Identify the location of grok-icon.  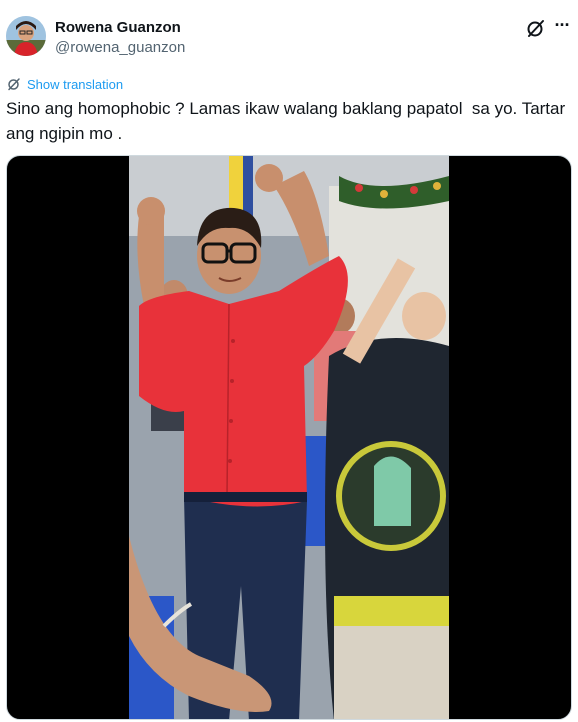
(536, 28).